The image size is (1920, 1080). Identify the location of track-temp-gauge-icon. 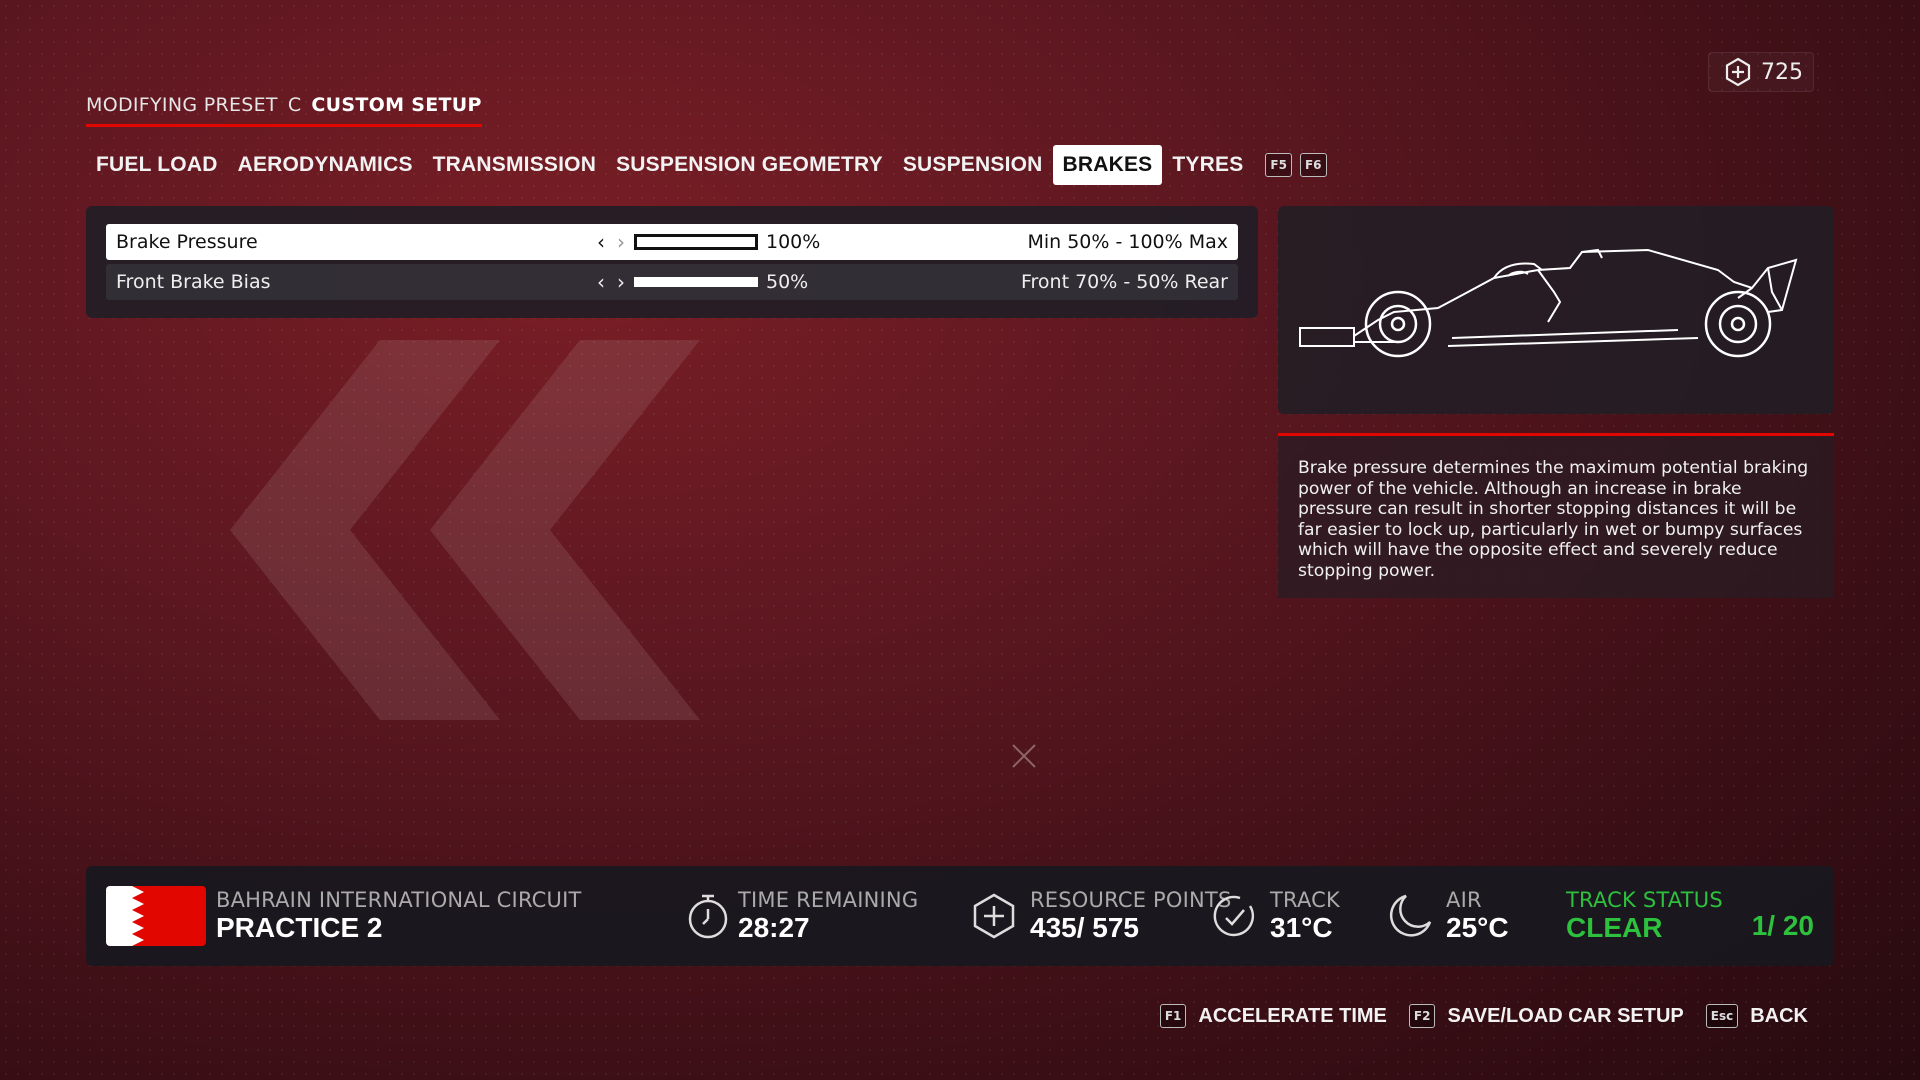
(1234, 916).